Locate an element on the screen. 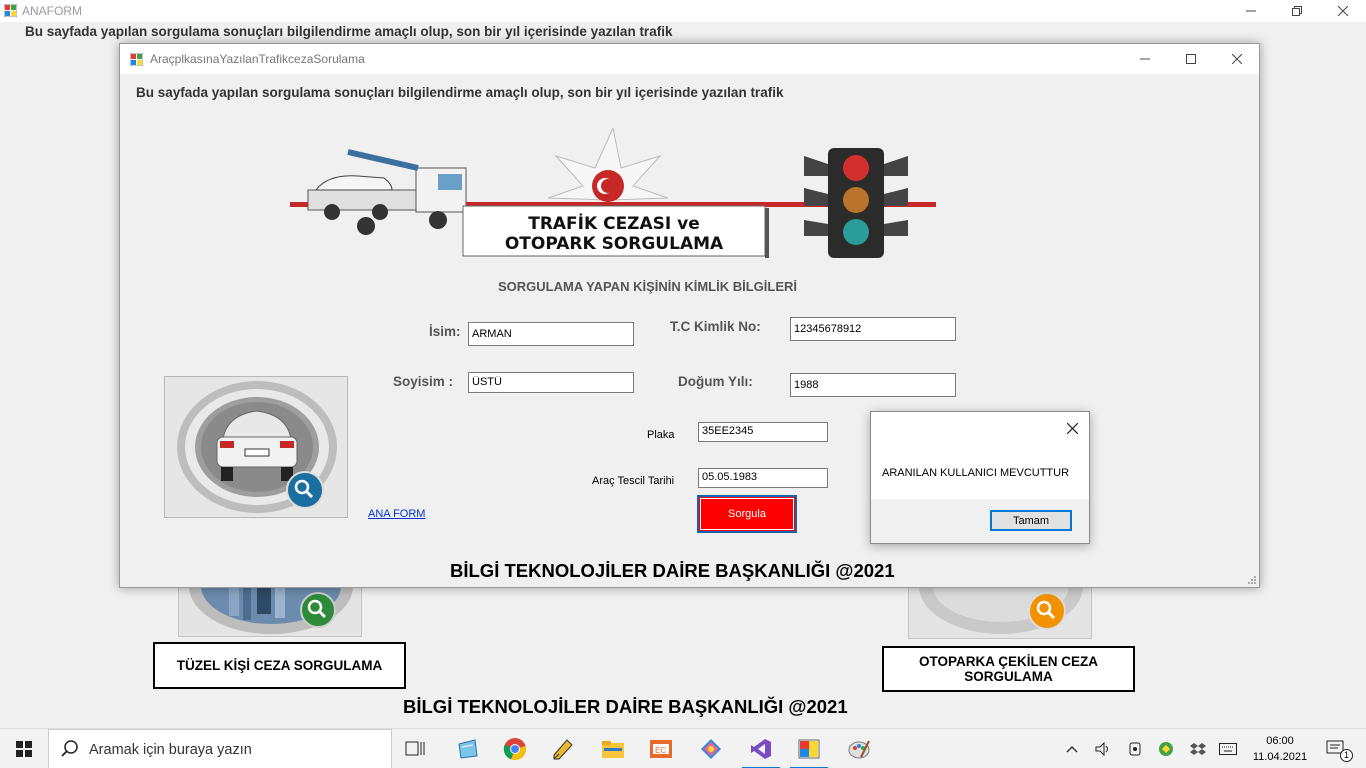 Image resolution: width=1366 pixels, height=768 pixels. taskbar-app-visual-studio is located at coordinates (761, 748).